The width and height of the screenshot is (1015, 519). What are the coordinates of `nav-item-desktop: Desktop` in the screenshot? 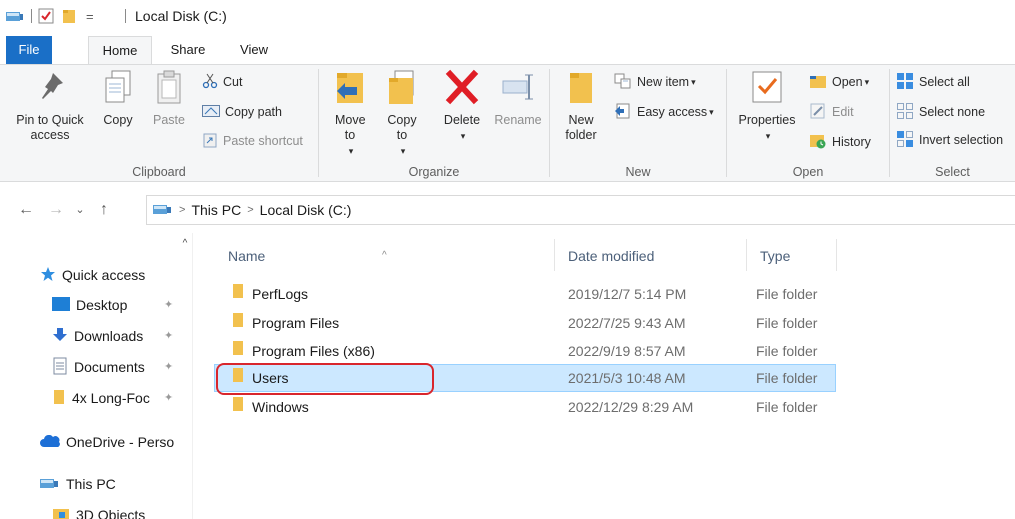 It's located at (89, 305).